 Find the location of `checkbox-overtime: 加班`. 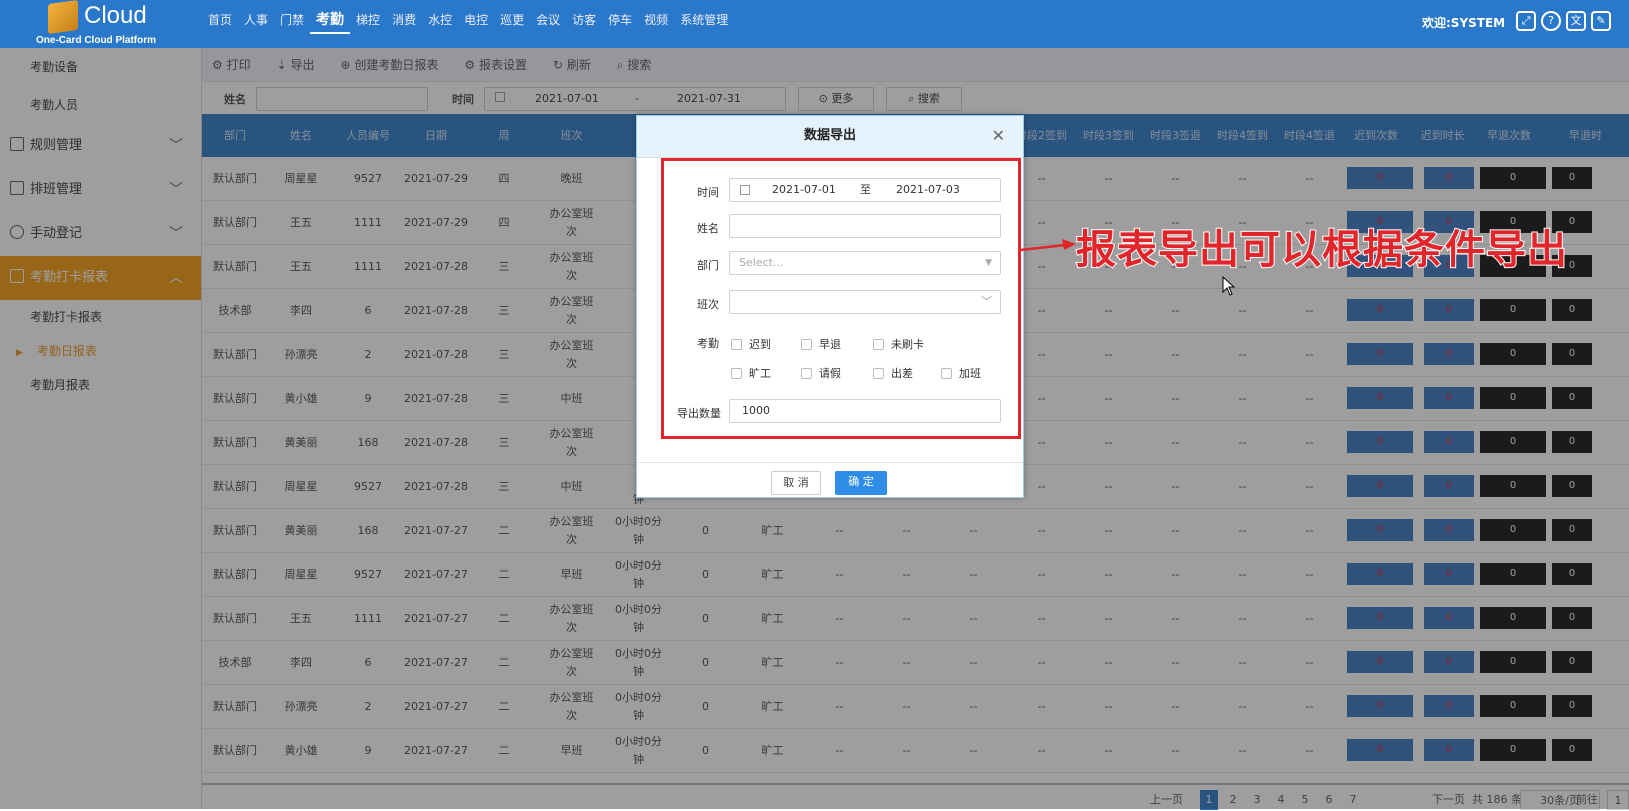

checkbox-overtime: 加班 is located at coordinates (961, 373).